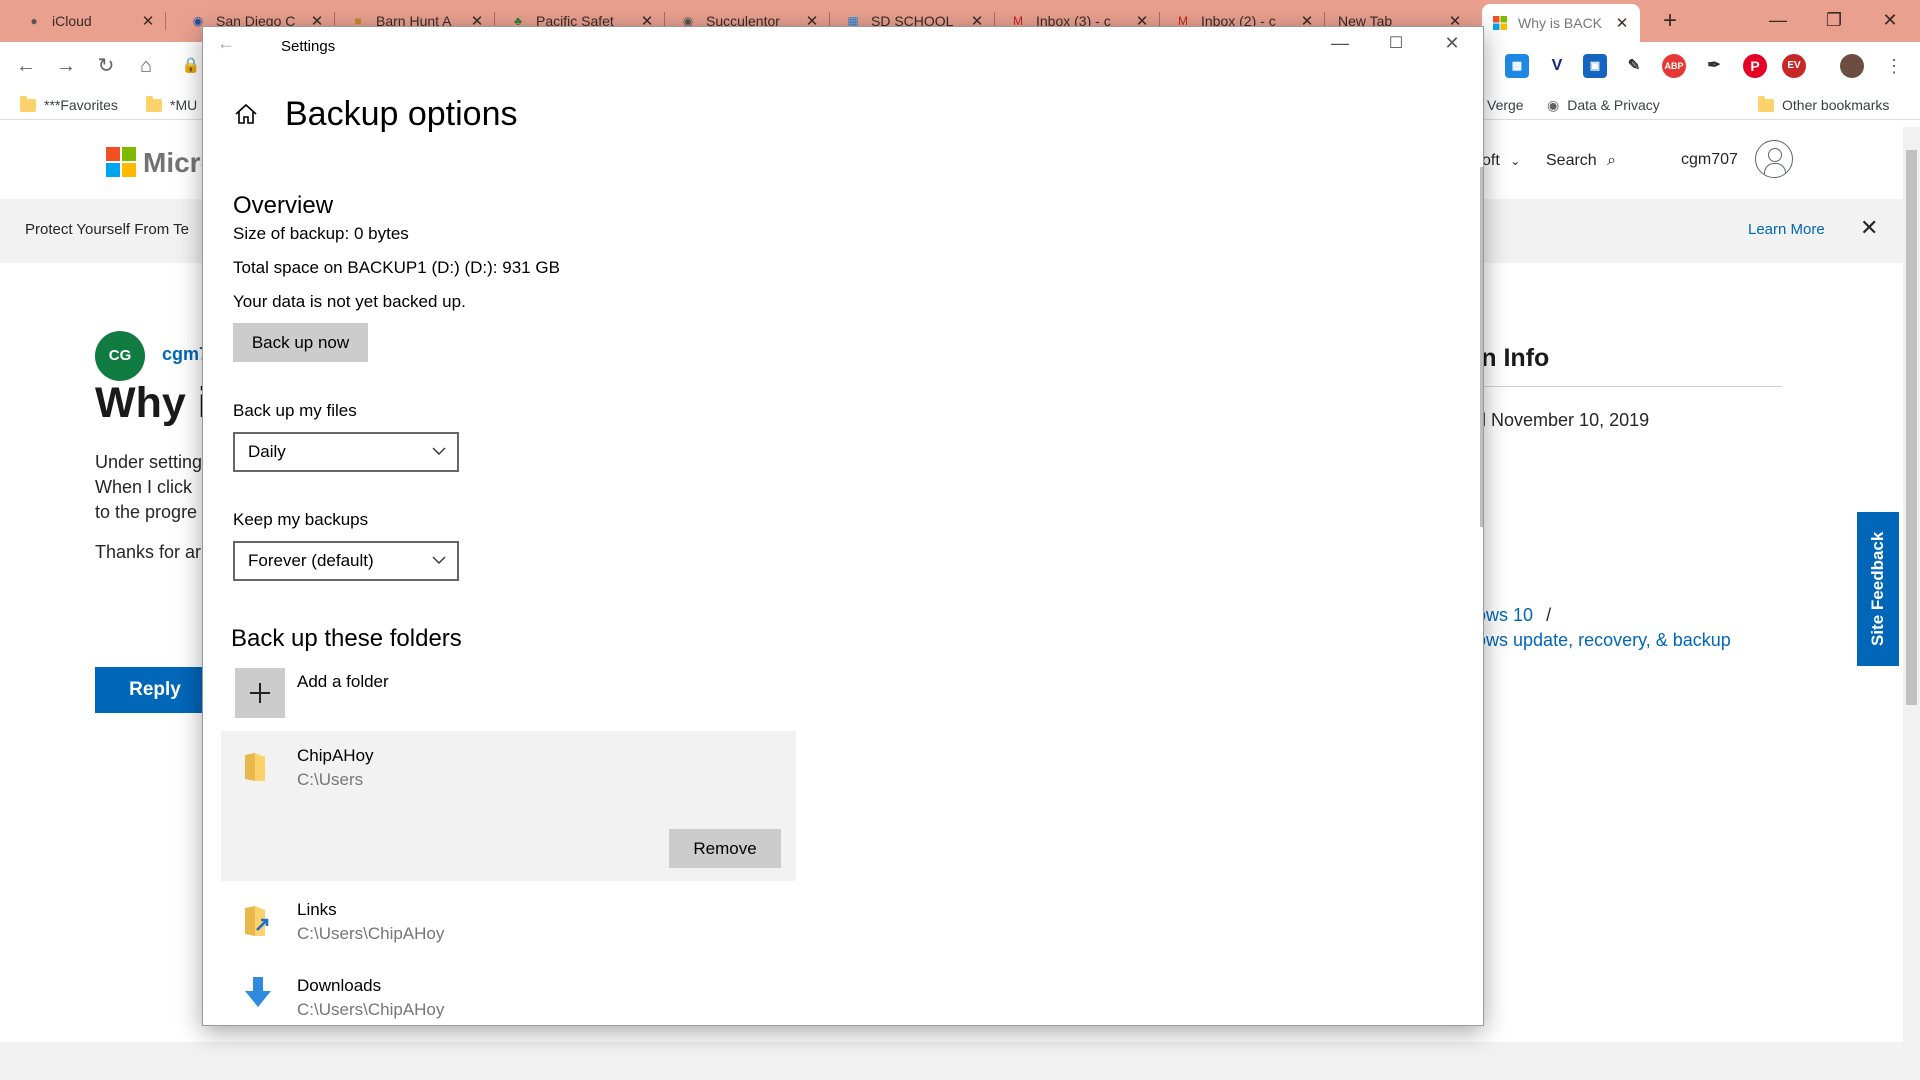 The image size is (1920, 1080). What do you see at coordinates (1890, 21) in the screenshot?
I see `close-window-icon: ✕` at bounding box center [1890, 21].